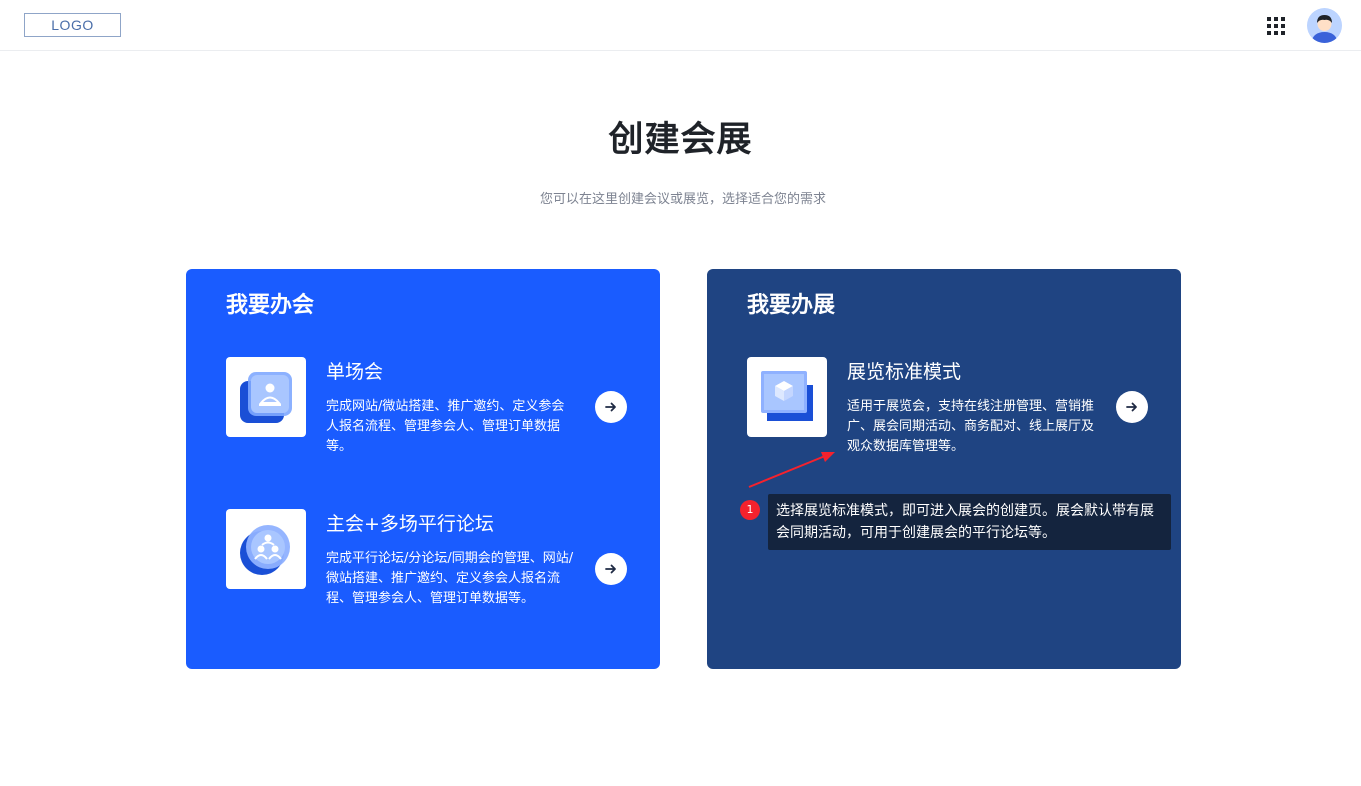 This screenshot has height=786, width=1361. What do you see at coordinates (445, 426) in the screenshot?
I see `option-description: 完成网站/微站搭建、推广邀约、定义参会人报名流程、管理参会人、管理订单数据等。` at bounding box center [445, 426].